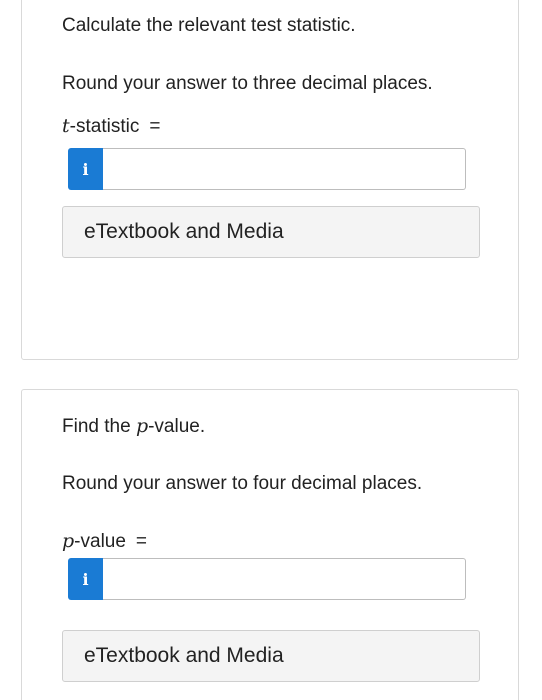 The height and width of the screenshot is (700, 542). I want to click on instruction-text: Calculate the relevant test statistic., so click(209, 25).